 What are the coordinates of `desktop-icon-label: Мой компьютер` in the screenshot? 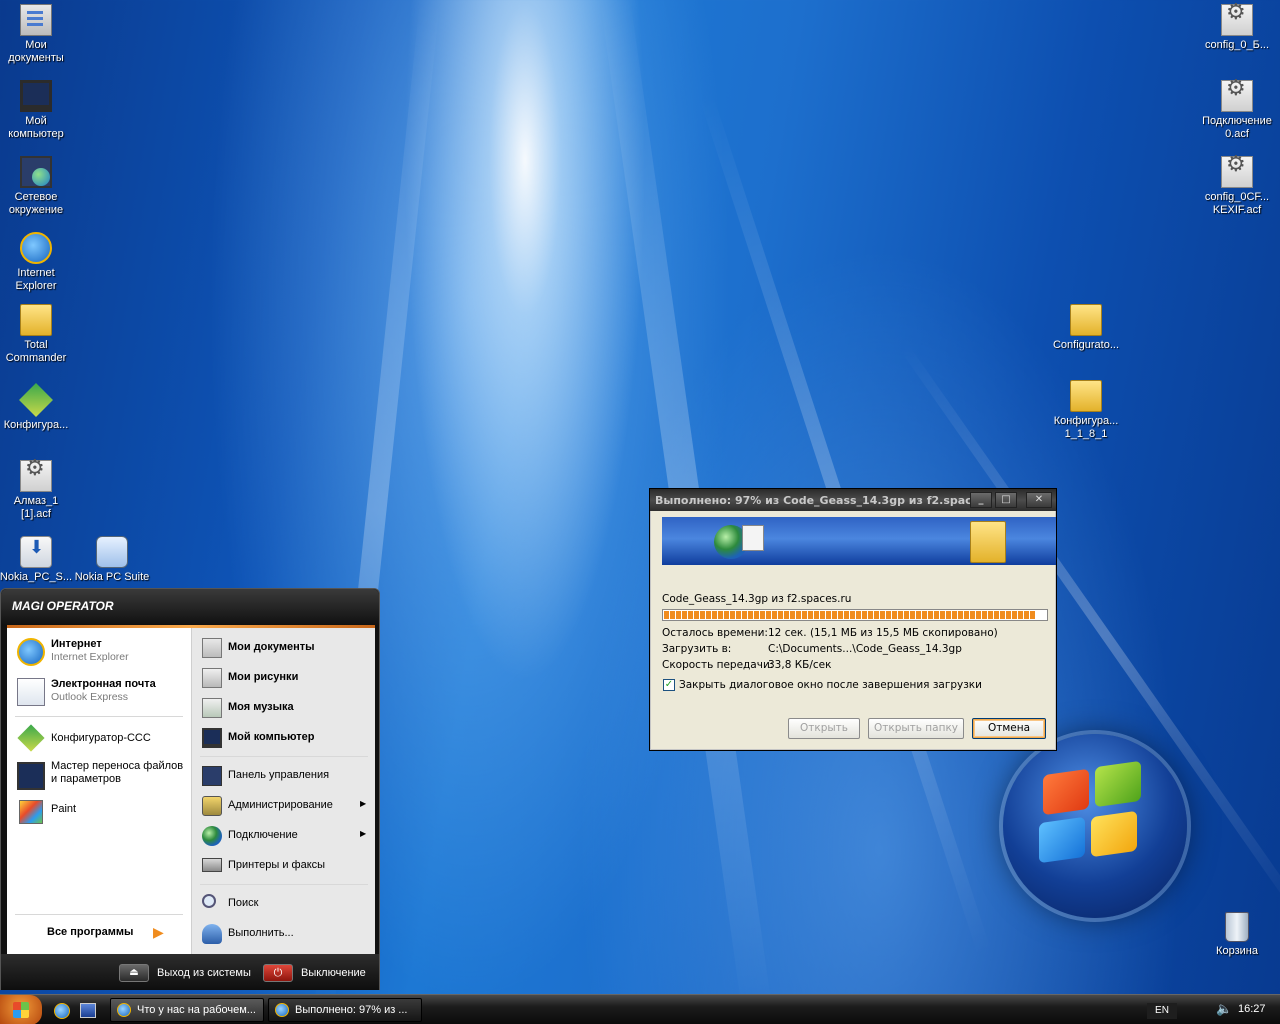 It's located at (36, 127).